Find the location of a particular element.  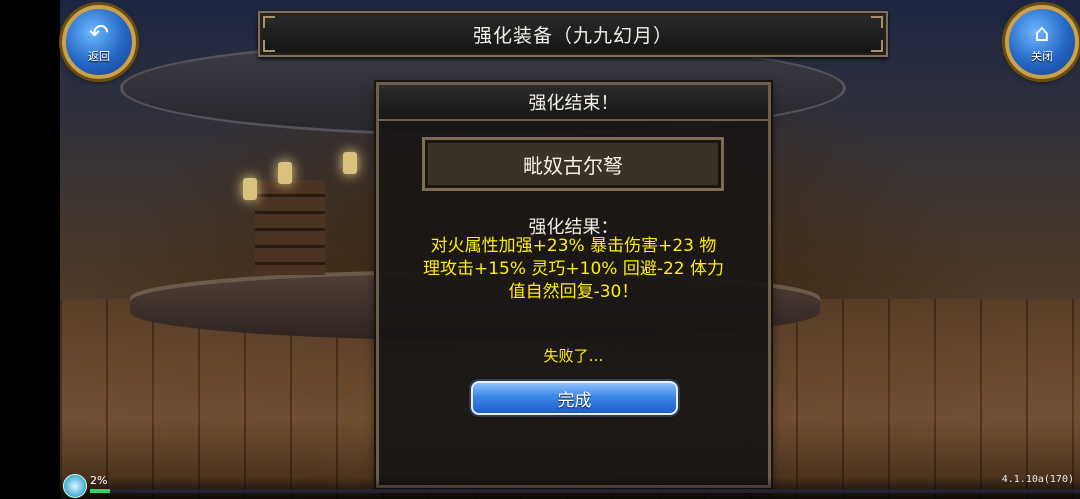

dialog-title: 强化结束！ is located at coordinates (573, 103).